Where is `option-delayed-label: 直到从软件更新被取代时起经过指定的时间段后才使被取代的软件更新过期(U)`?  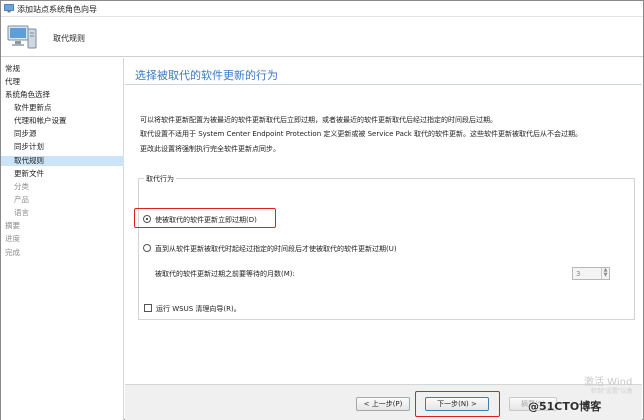 option-delayed-label: 直到从软件更新被取代时起经过指定的时间段后才使被取代的软件更新过期(U) is located at coordinates (276, 249).